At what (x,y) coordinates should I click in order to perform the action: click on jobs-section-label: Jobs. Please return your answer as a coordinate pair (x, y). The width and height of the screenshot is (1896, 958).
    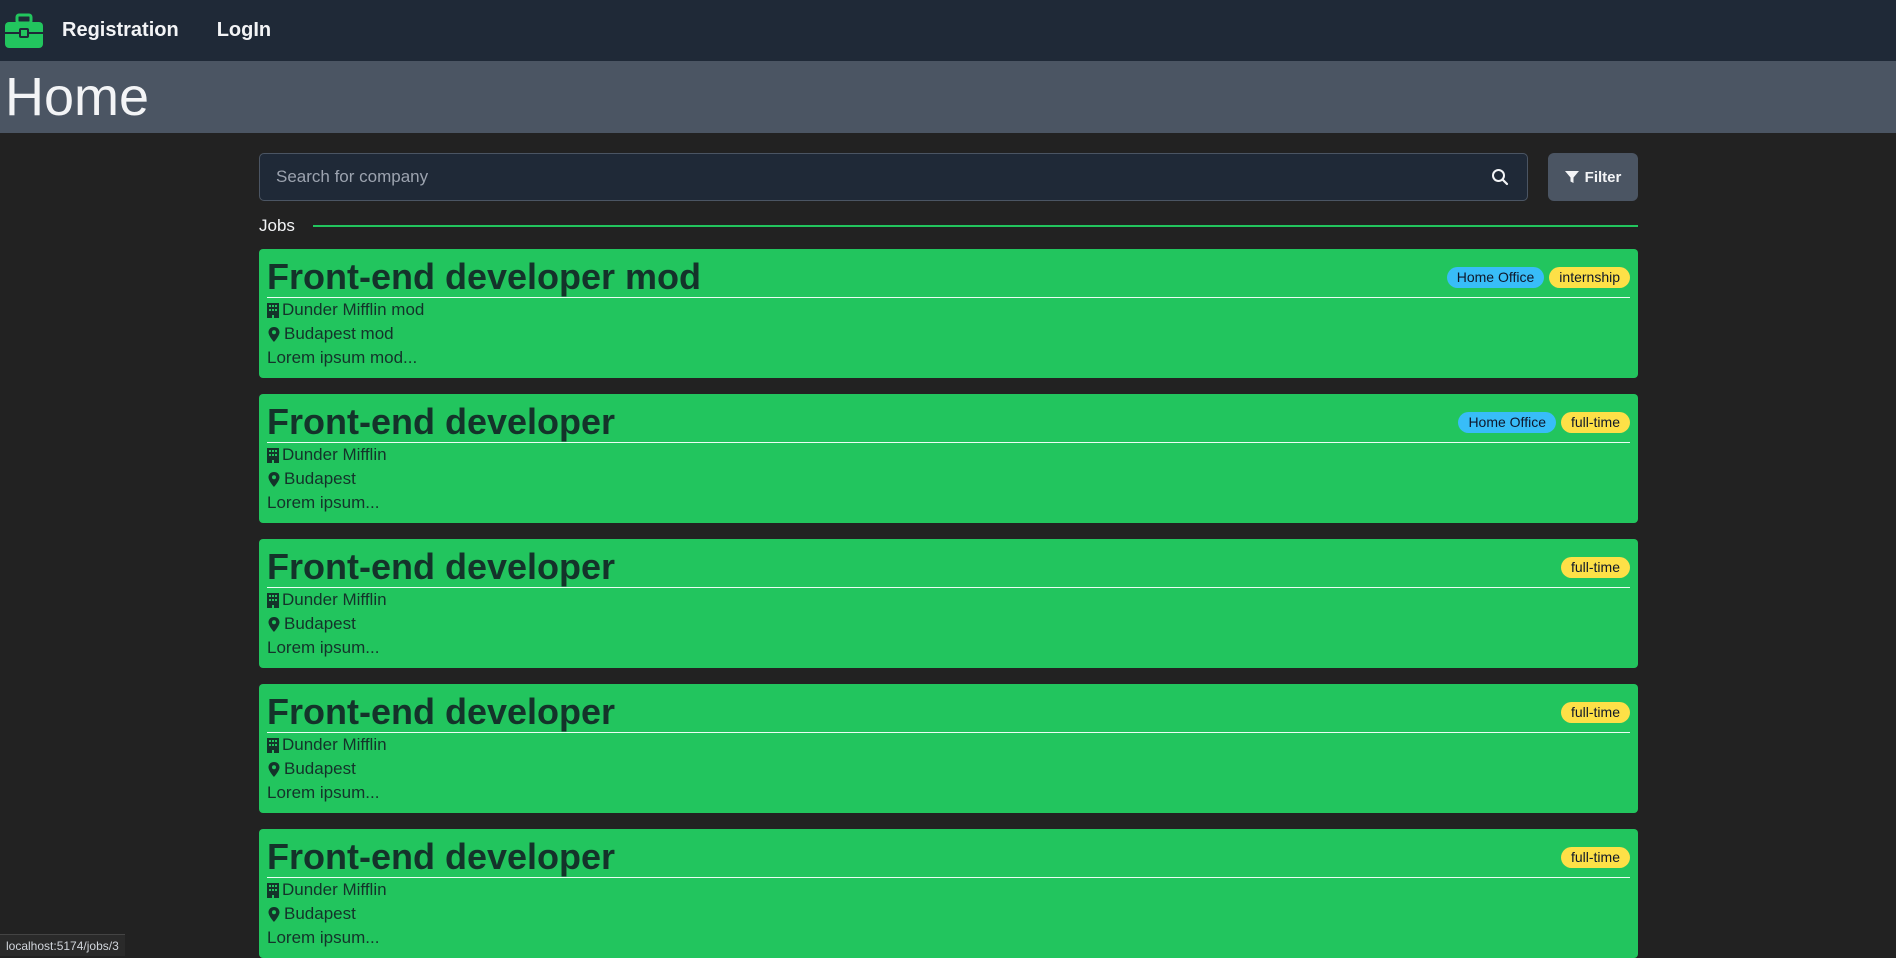
    Looking at the image, I should click on (277, 225).